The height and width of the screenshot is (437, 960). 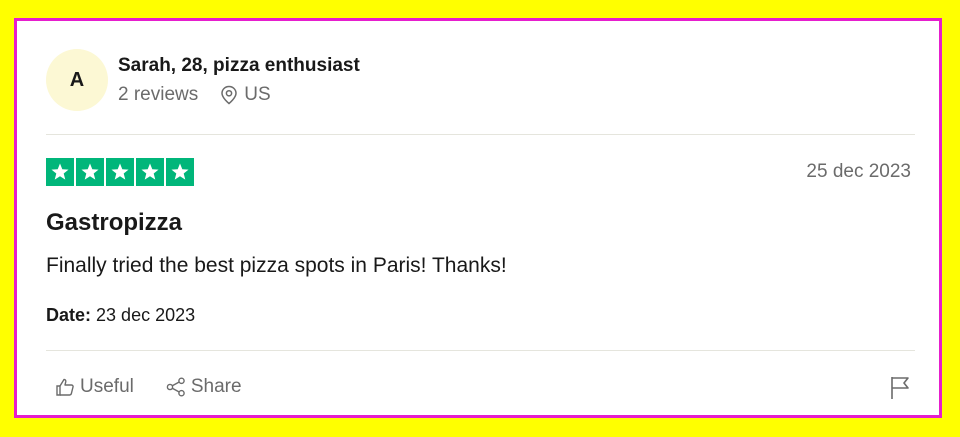 What do you see at coordinates (107, 386) in the screenshot?
I see `useful-label: Useful` at bounding box center [107, 386].